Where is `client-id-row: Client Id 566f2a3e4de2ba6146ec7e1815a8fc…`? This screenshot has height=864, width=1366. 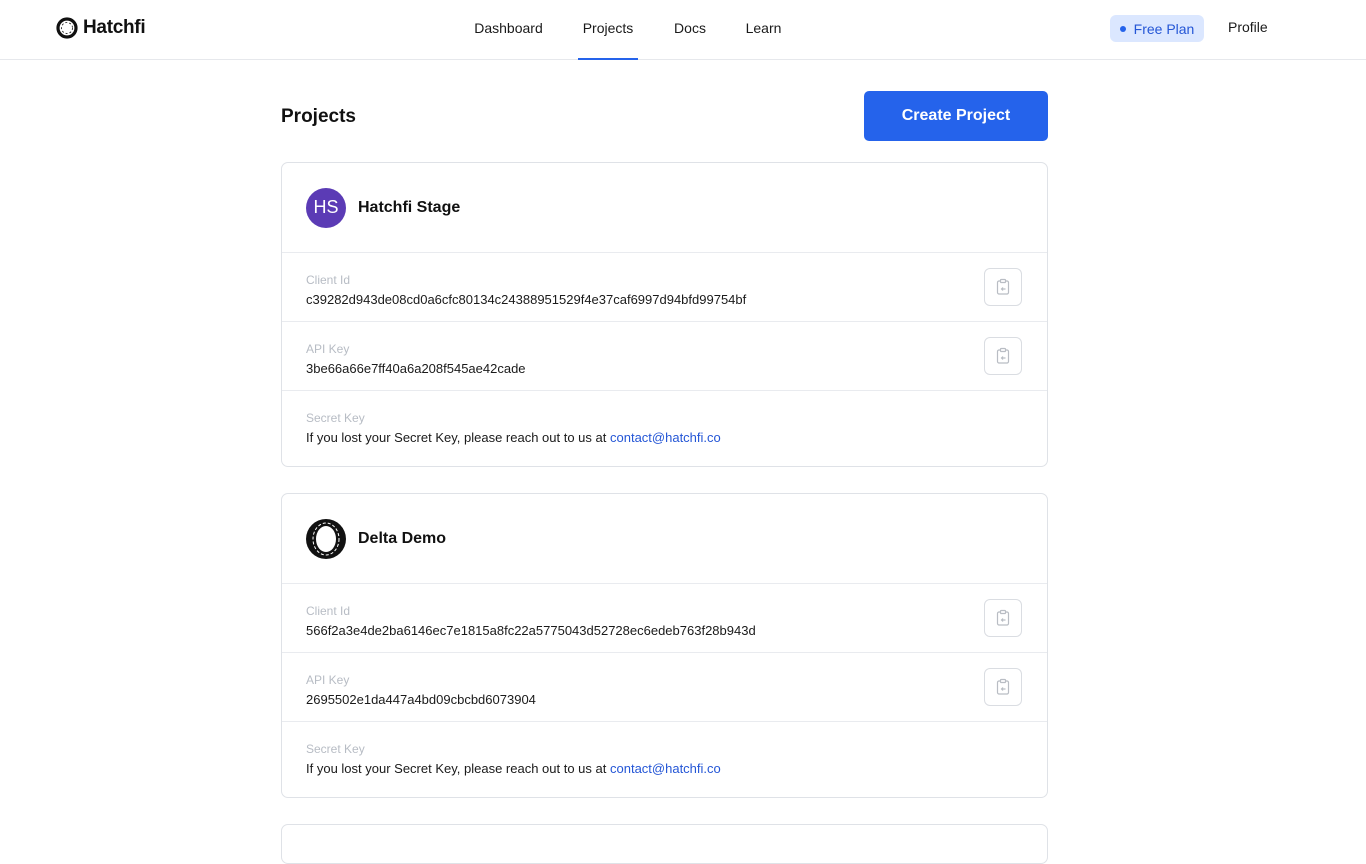
client-id-row: Client Id 566f2a3e4de2ba6146ec7e1815a8fc… is located at coordinates (664, 618).